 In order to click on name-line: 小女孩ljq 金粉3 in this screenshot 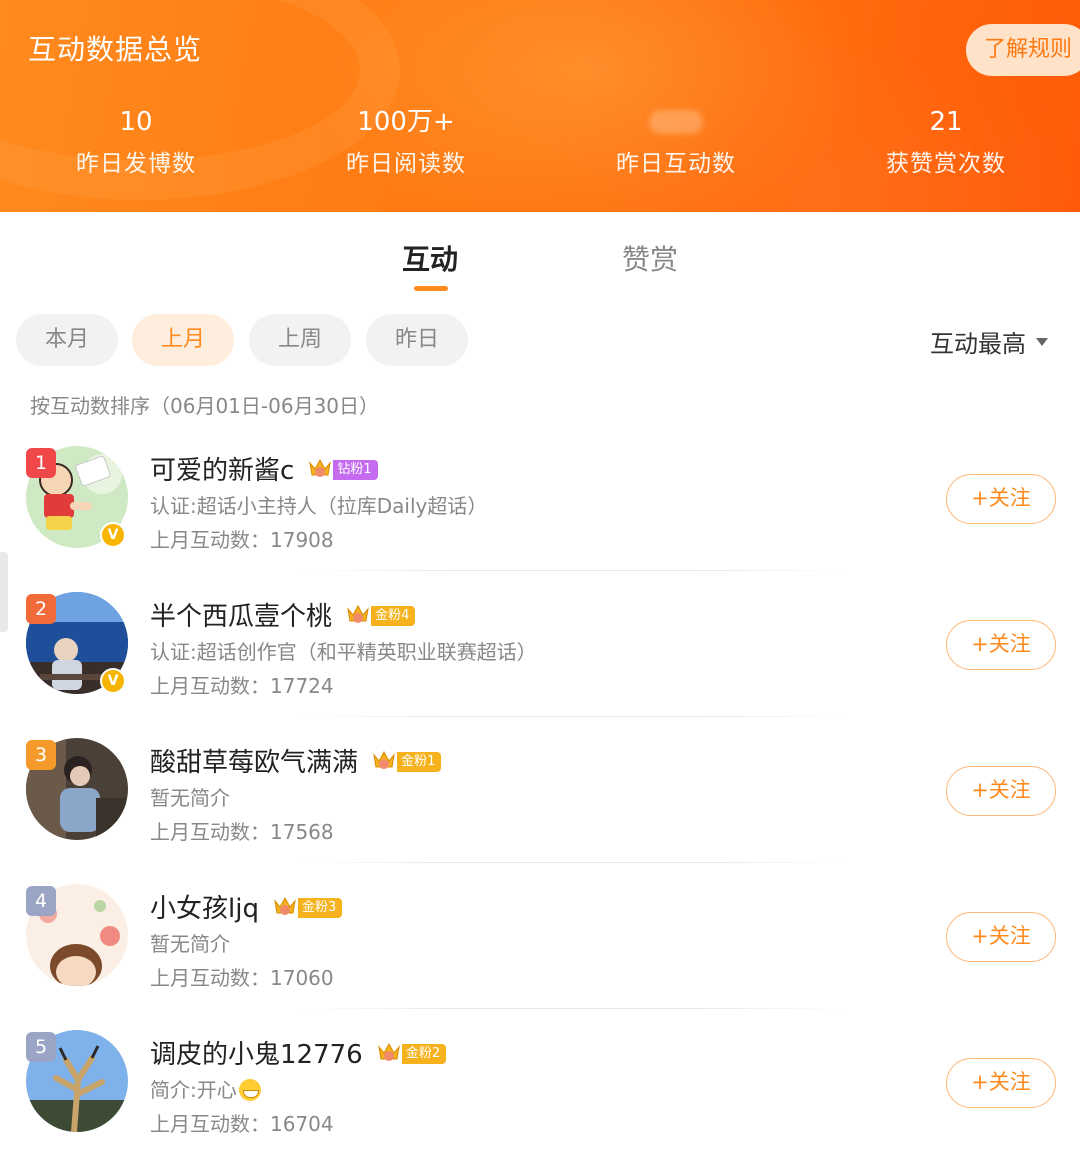, I will do `click(246, 906)`.